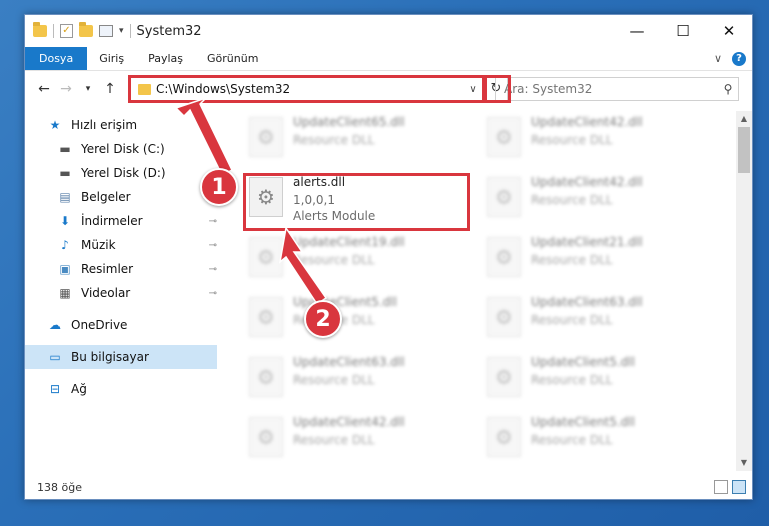 This screenshot has width=769, height=526. Describe the element at coordinates (388, 59) in the screenshot. I see `ribbon-tabs: Dosya Giriş Paylaş Görünüm ∨ ?` at that location.